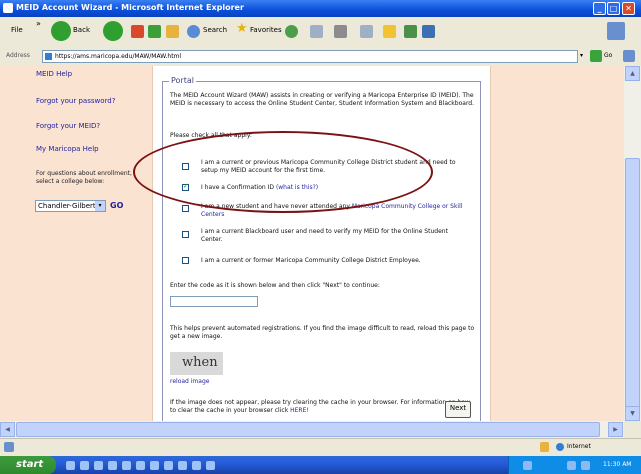  What do you see at coordinates (9, 447) in the screenshot?
I see `page-status-icon` at bounding box center [9, 447].